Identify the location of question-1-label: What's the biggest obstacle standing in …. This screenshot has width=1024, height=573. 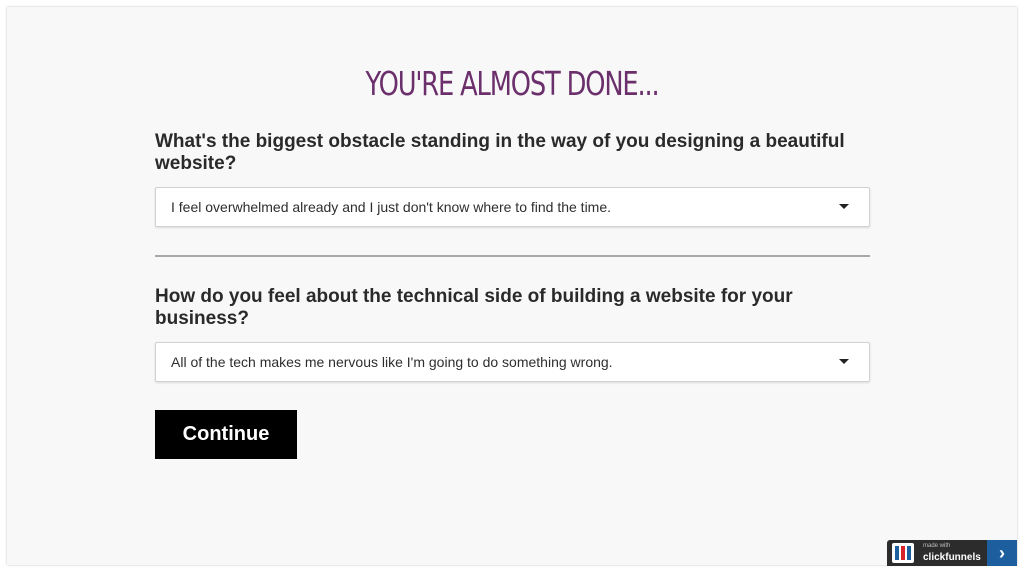
(500, 152).